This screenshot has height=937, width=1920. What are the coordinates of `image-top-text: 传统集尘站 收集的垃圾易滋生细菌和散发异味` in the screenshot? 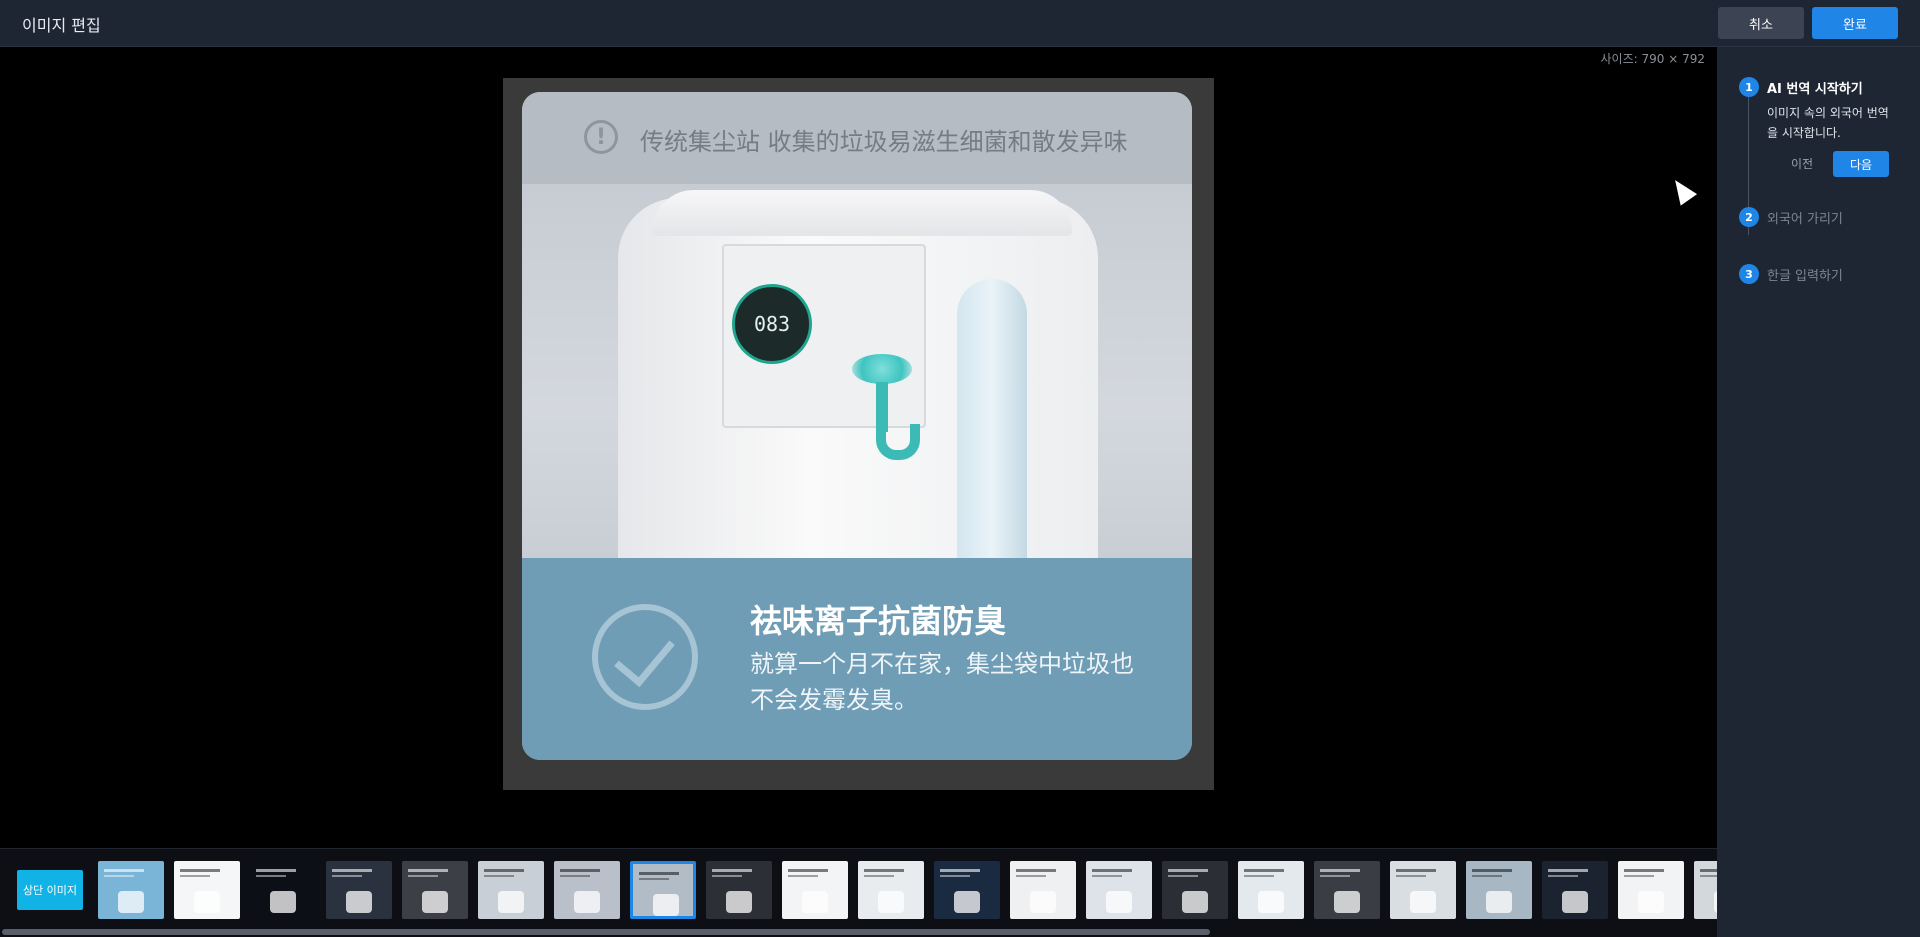 It's located at (884, 142).